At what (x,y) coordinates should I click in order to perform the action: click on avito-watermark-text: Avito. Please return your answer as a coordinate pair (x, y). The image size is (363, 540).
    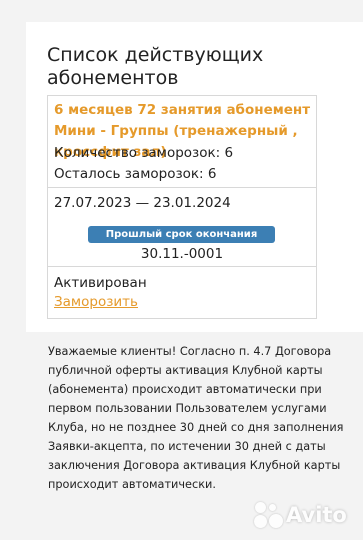
    Looking at the image, I should click on (316, 515).